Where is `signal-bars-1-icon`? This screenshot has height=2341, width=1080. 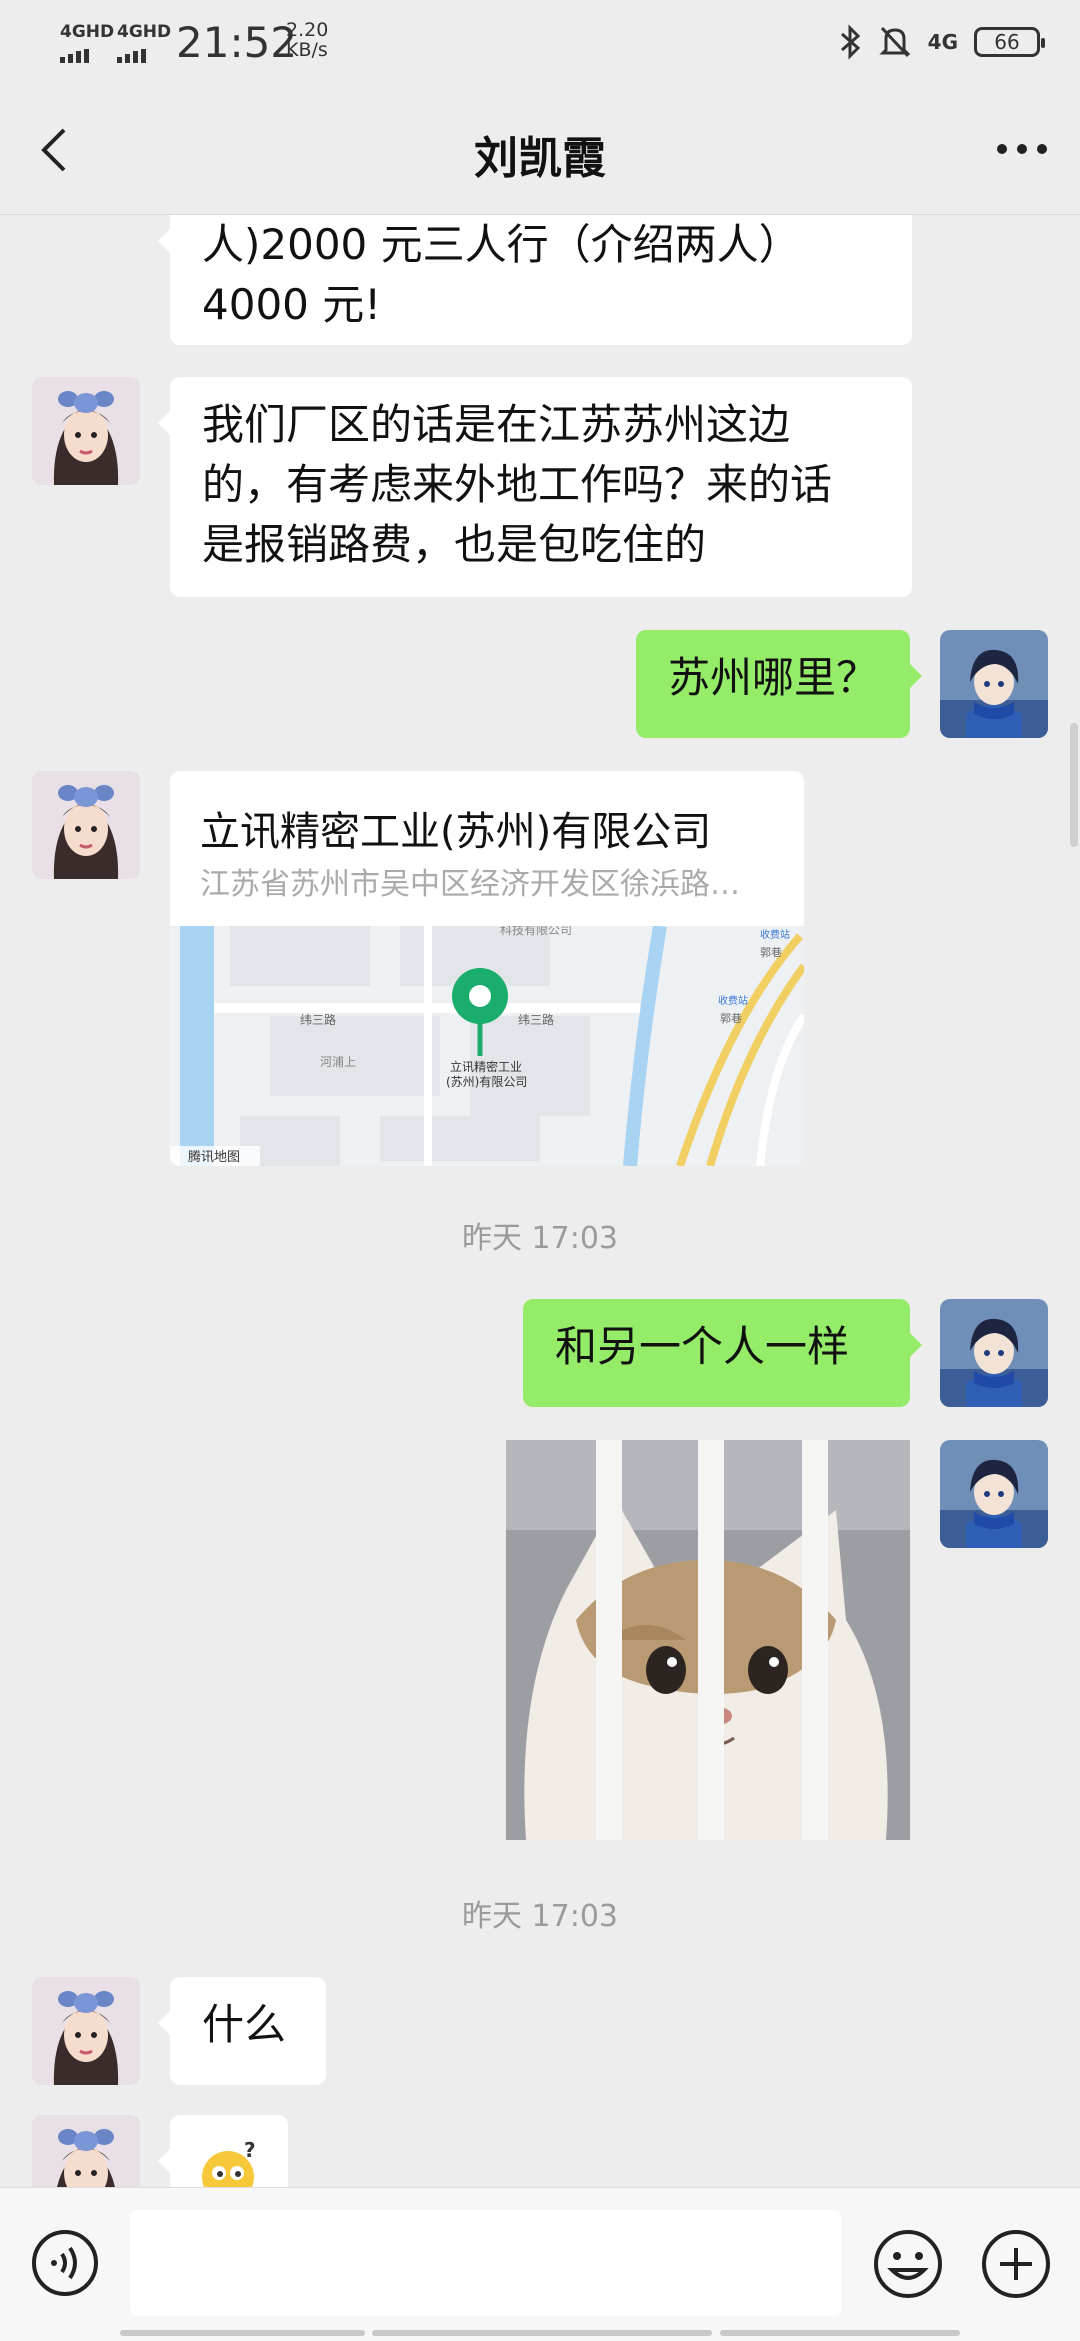
signal-bars-1-icon is located at coordinates (76, 53).